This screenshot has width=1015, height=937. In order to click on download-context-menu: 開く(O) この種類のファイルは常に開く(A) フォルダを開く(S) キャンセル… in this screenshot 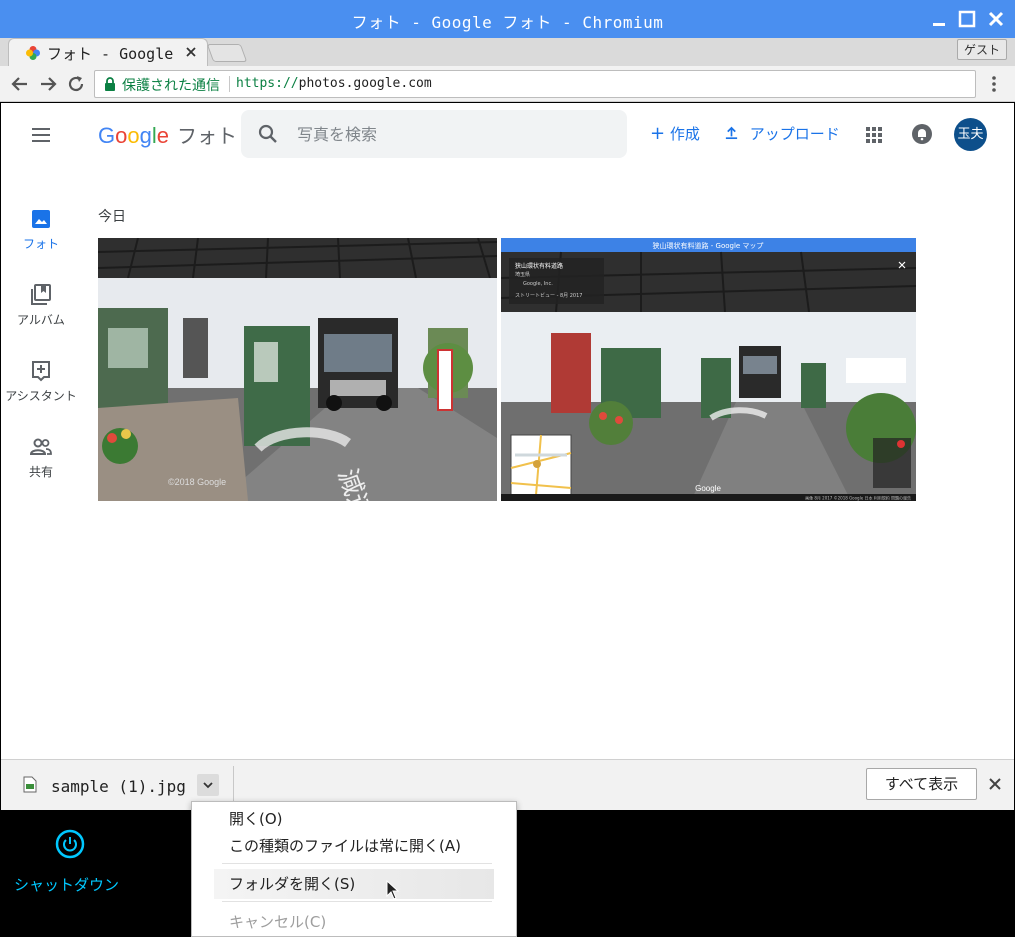, I will do `click(354, 869)`.